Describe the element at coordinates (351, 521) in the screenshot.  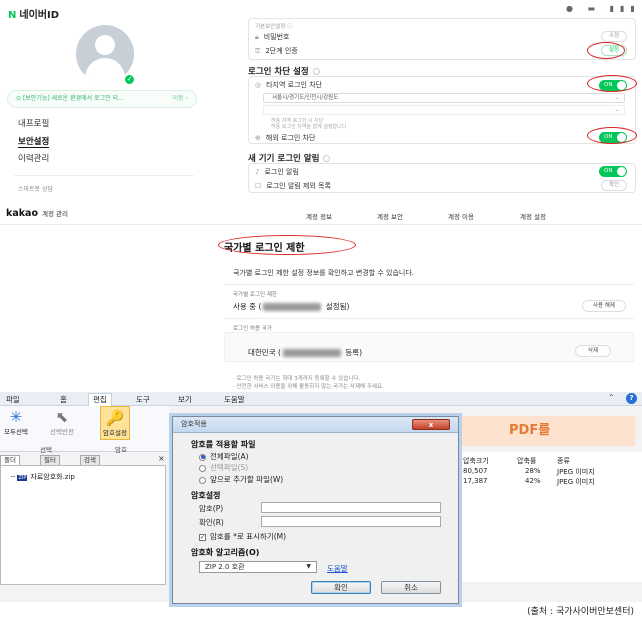
I see `confirm-password-input` at that location.